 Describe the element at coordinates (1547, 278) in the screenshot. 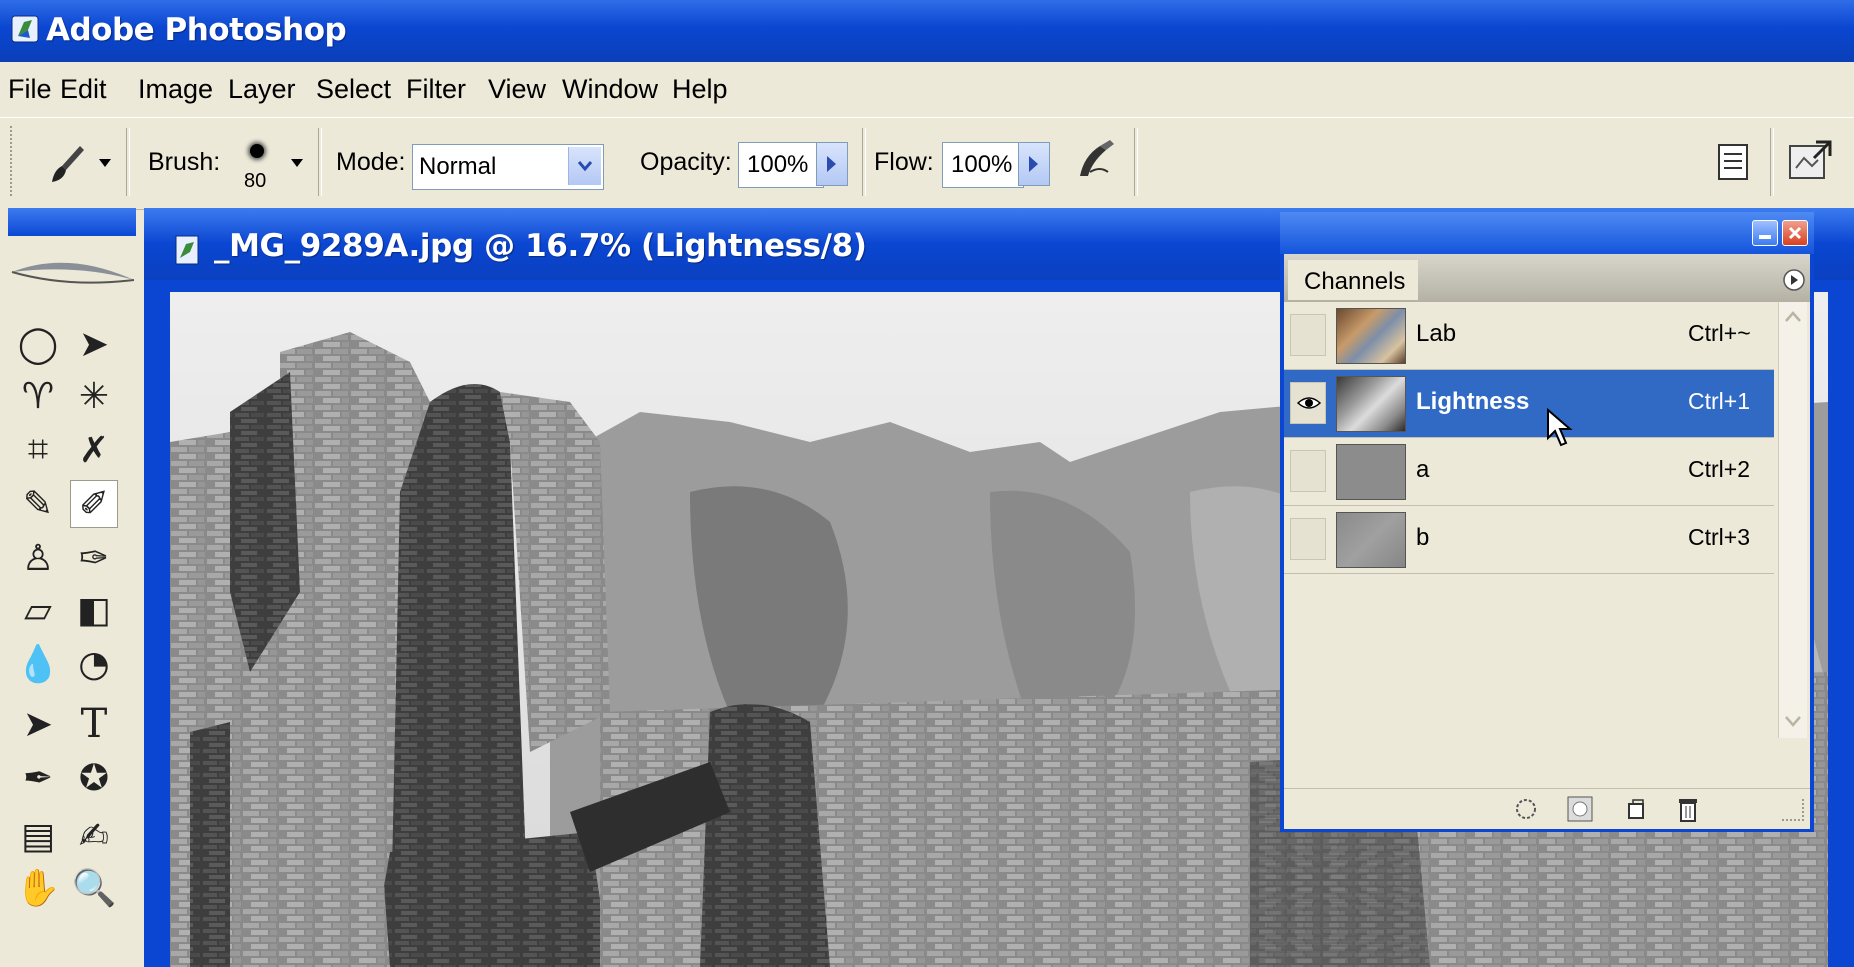

I see `tab-strip: Channels` at that location.